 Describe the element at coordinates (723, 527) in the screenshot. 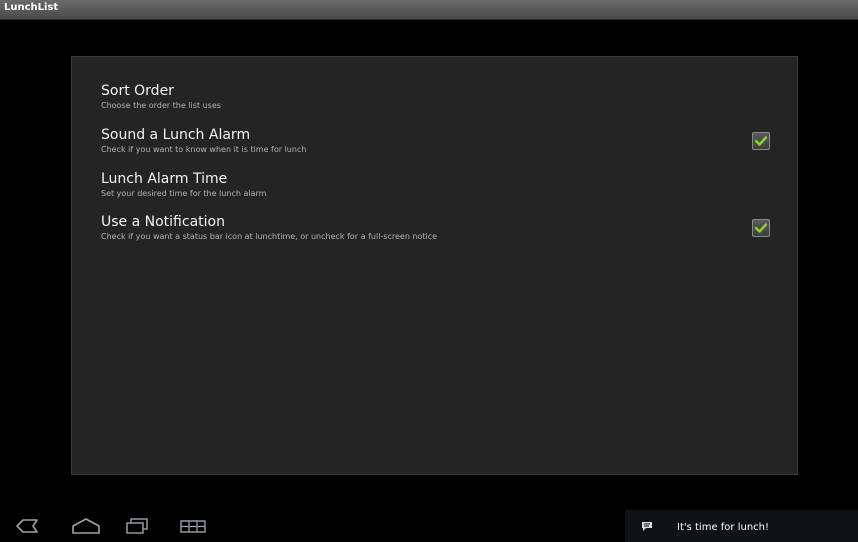

I see `notification-text: It's time for lunch!` at that location.